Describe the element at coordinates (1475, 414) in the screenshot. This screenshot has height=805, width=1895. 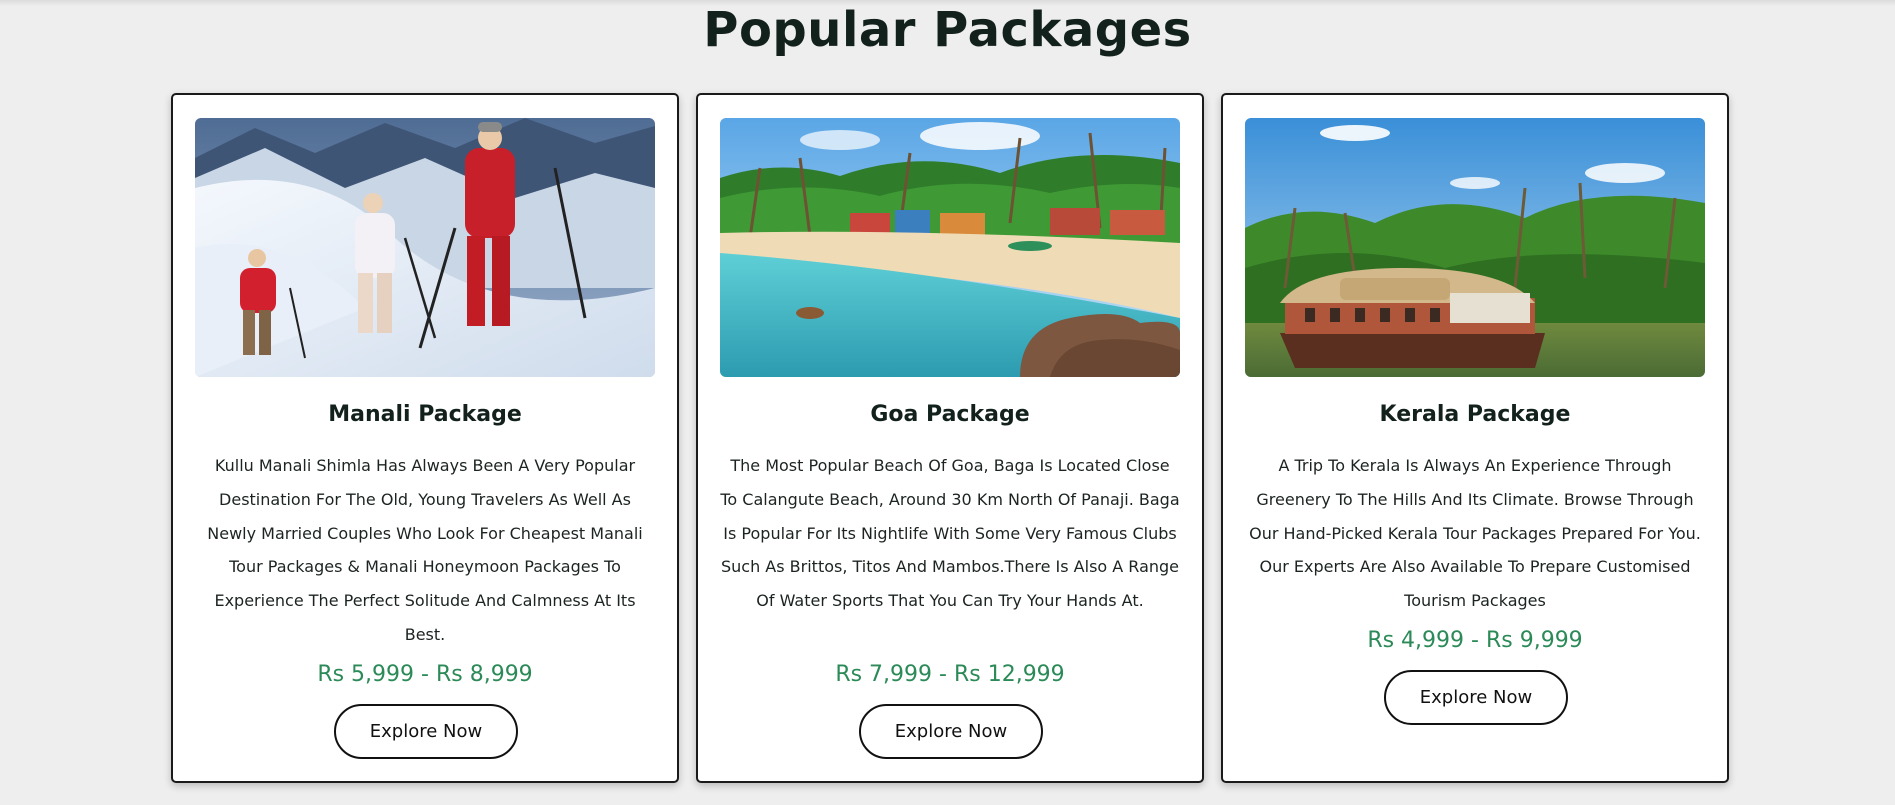
I see `package-title: Kerala Package` at that location.